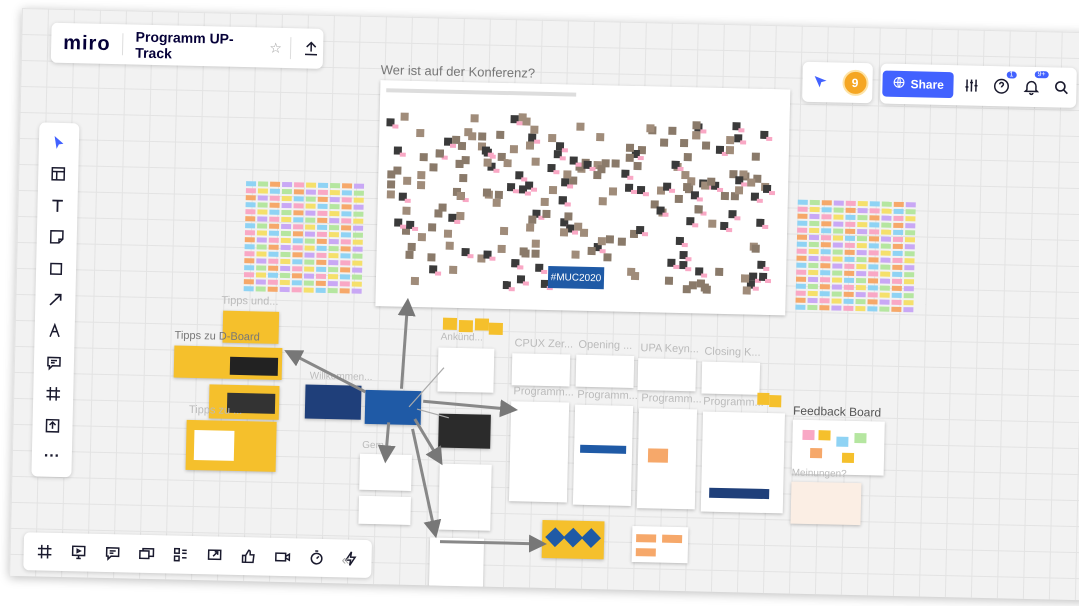 The height and width of the screenshot is (606, 1079). Describe the element at coordinates (78, 552) in the screenshot. I see `presentation-icon` at that location.